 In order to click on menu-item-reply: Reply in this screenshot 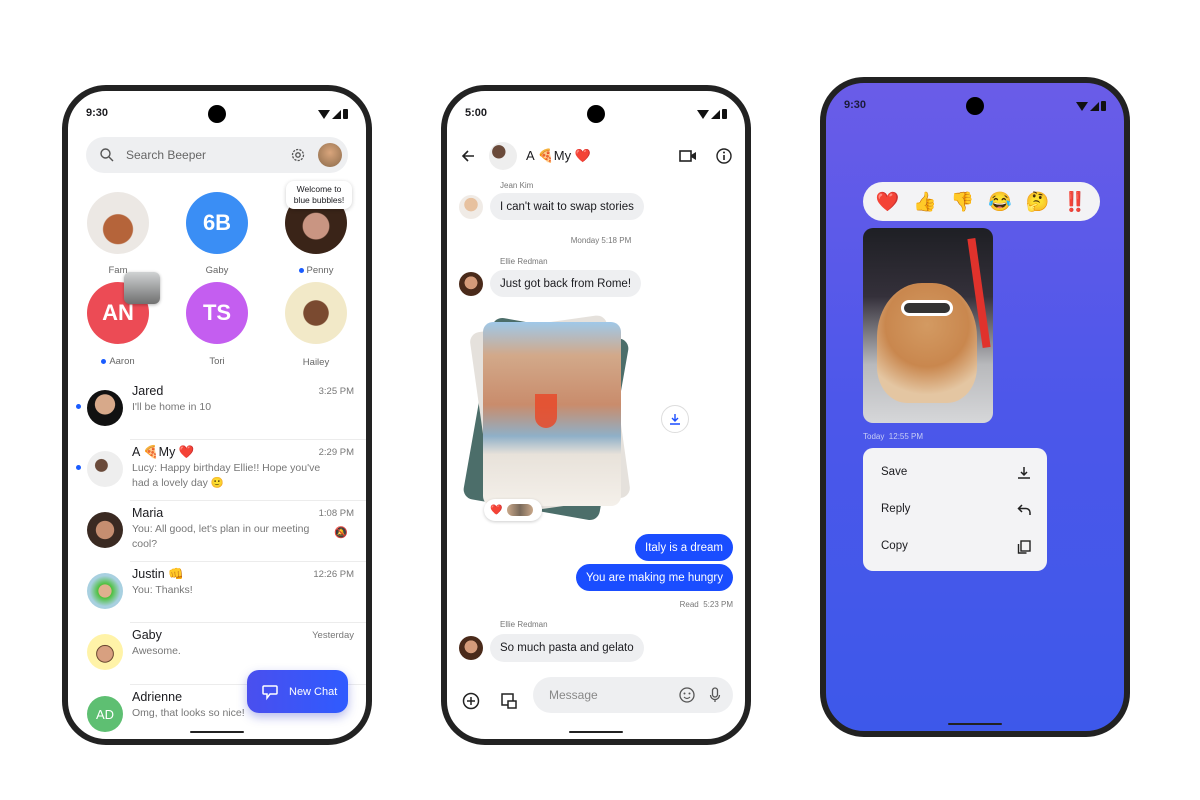, I will do `click(956, 510)`.